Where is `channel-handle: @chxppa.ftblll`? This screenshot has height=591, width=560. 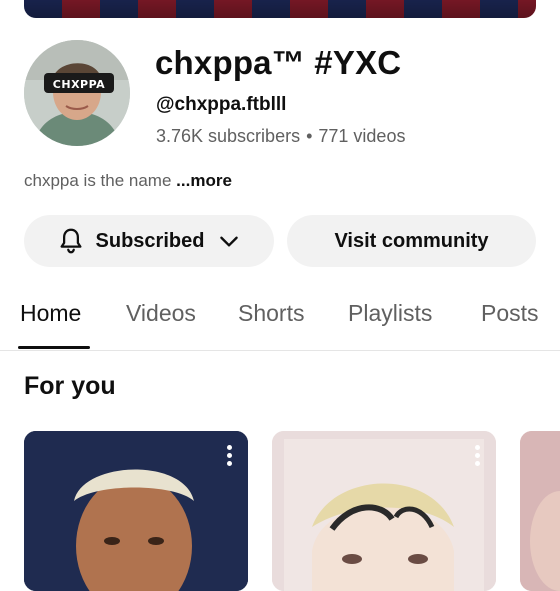
channel-handle: @chxppa.ftblll is located at coordinates (221, 104).